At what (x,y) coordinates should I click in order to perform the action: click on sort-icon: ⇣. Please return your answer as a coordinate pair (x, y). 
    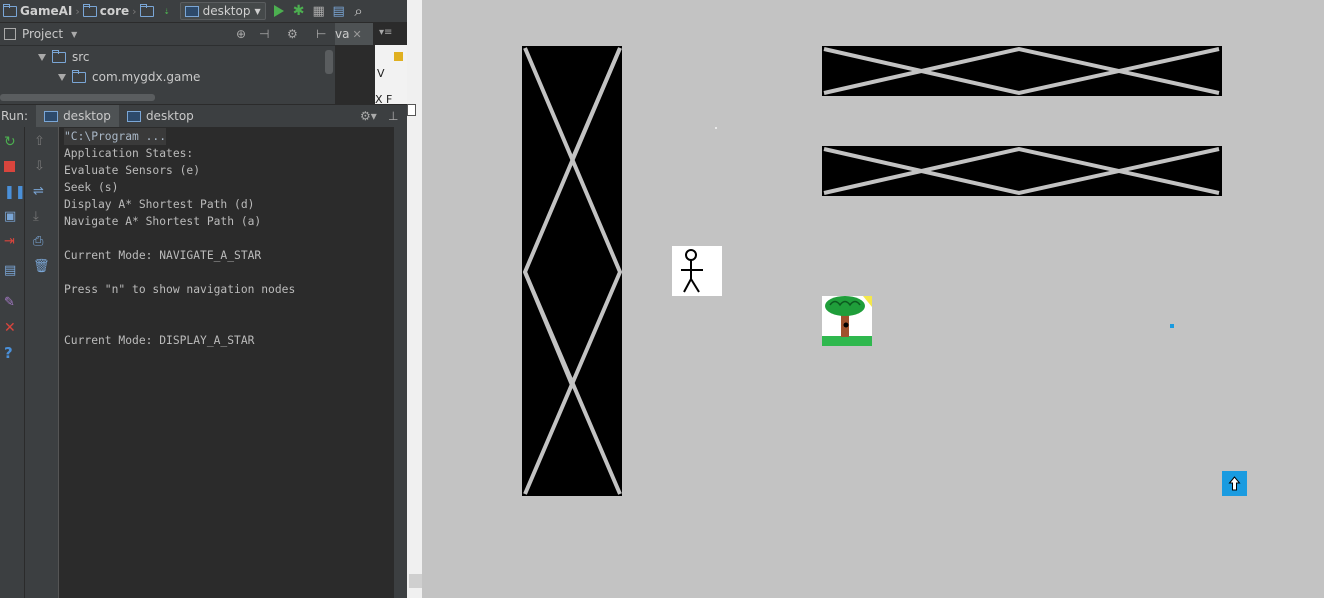
    Looking at the image, I should click on (167, 11).